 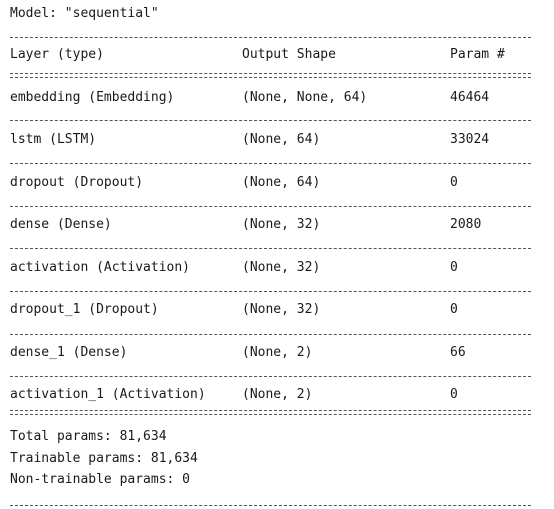 What do you see at coordinates (88, 436) in the screenshot?
I see `total-params: Total params: 81,634` at bounding box center [88, 436].